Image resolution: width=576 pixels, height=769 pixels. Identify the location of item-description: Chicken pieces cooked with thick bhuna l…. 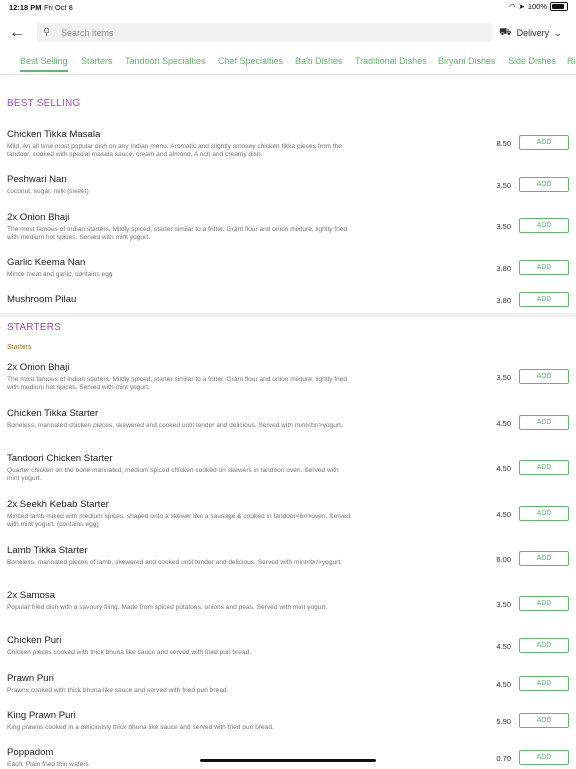
(129, 652).